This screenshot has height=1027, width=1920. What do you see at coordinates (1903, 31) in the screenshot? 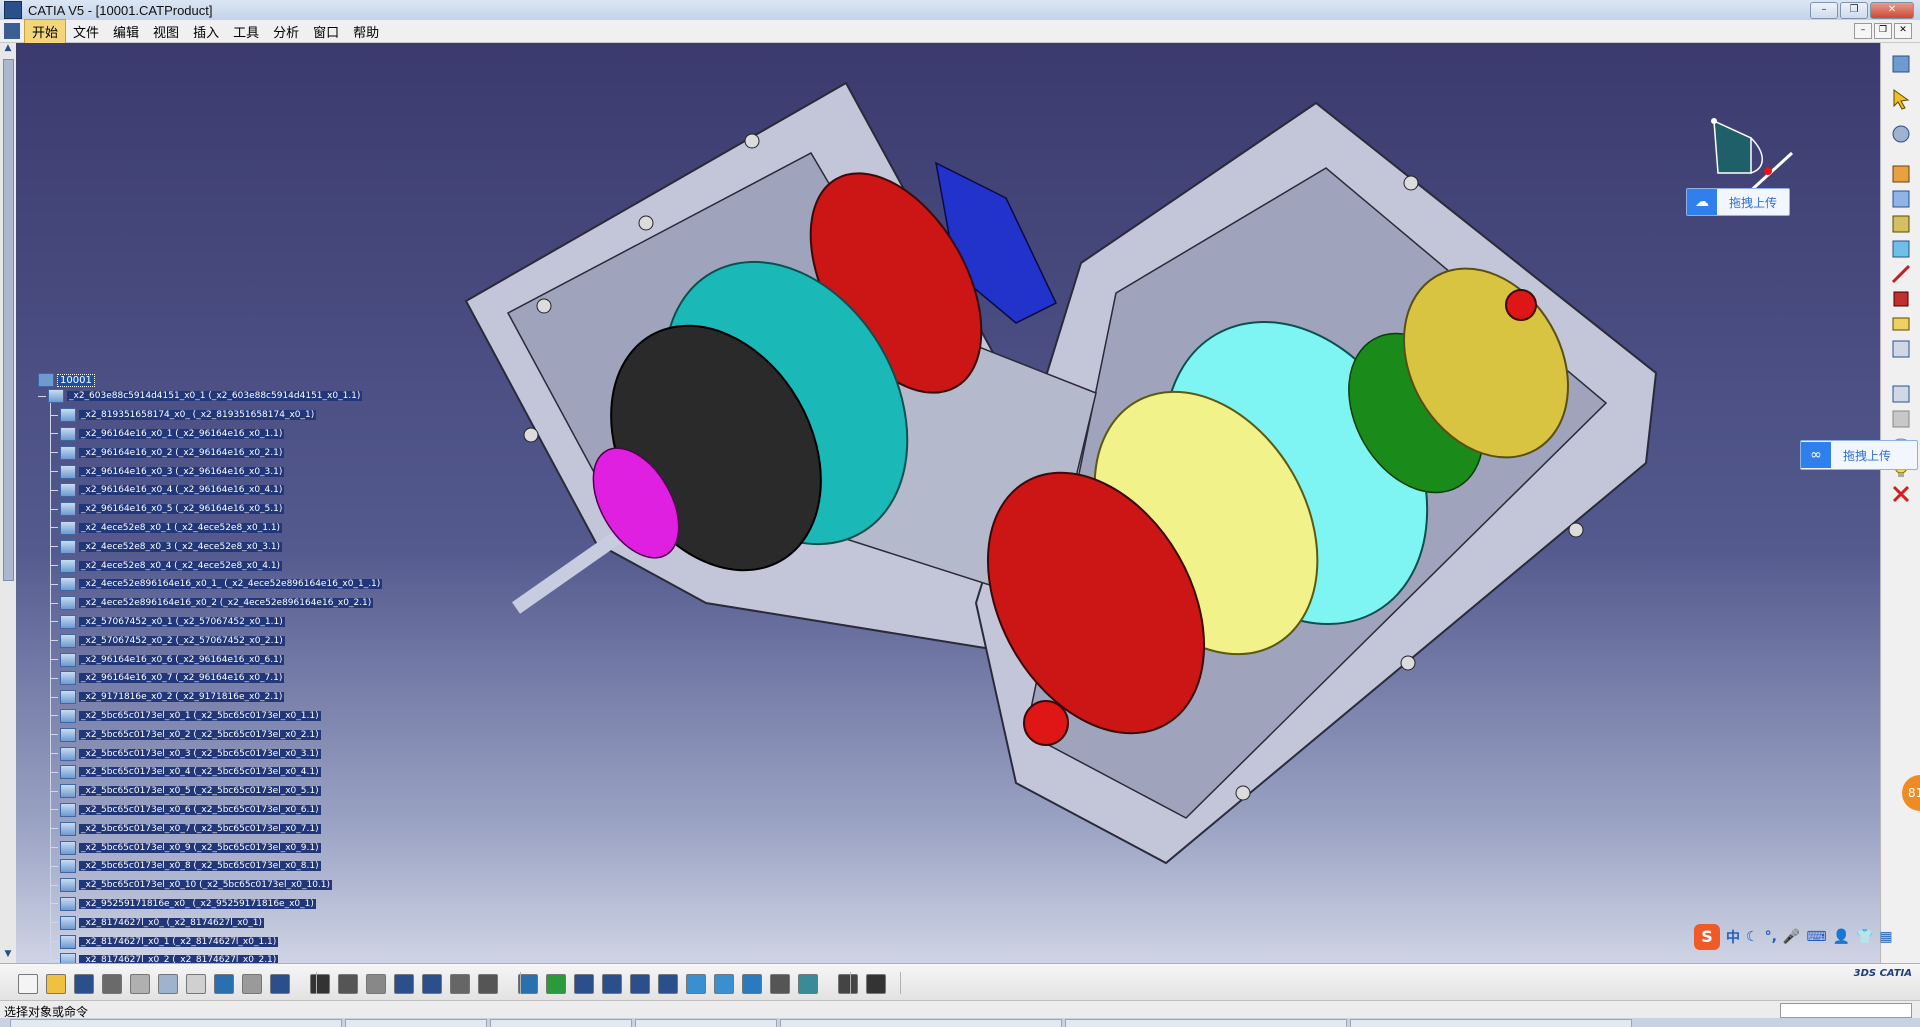
I see `doc-close-button: ✕` at bounding box center [1903, 31].